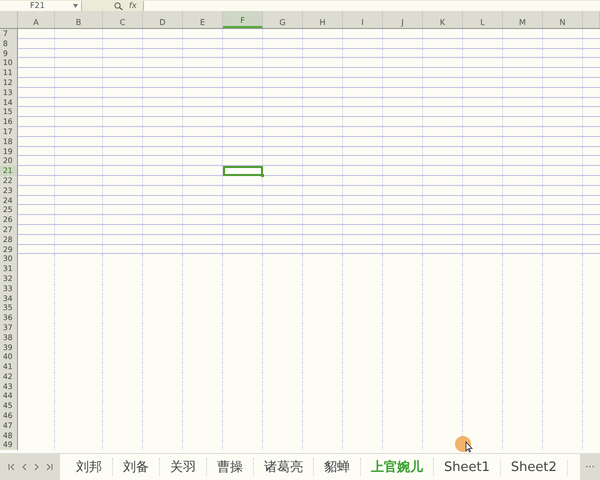 The image size is (600, 480). I want to click on first-sheet-icon, so click(11, 467).